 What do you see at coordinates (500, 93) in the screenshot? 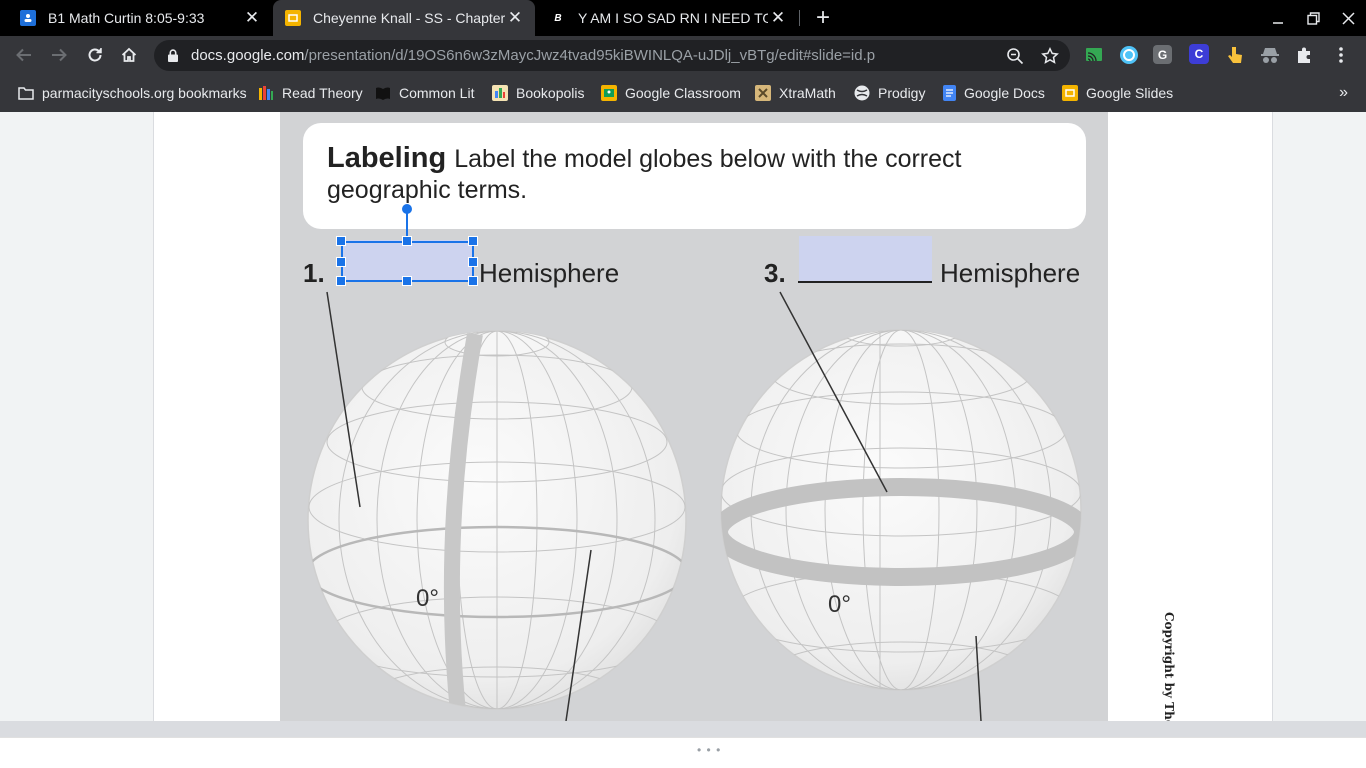
I see `bookopolis-icon` at bounding box center [500, 93].